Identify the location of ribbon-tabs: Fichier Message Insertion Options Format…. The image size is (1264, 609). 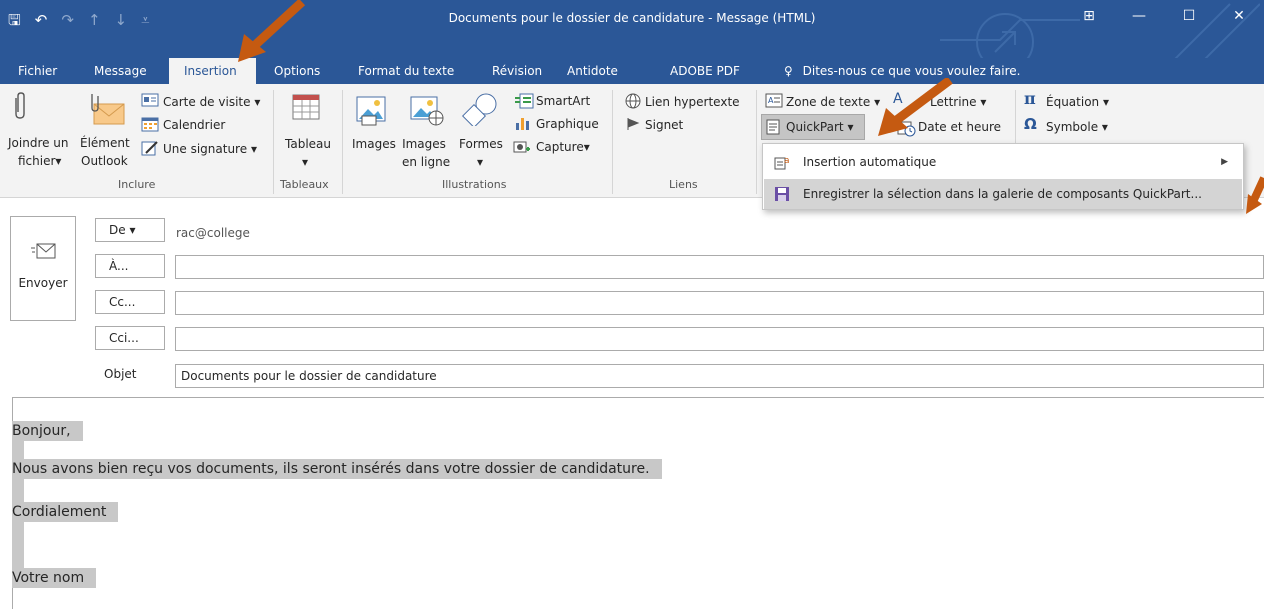
(632, 71).